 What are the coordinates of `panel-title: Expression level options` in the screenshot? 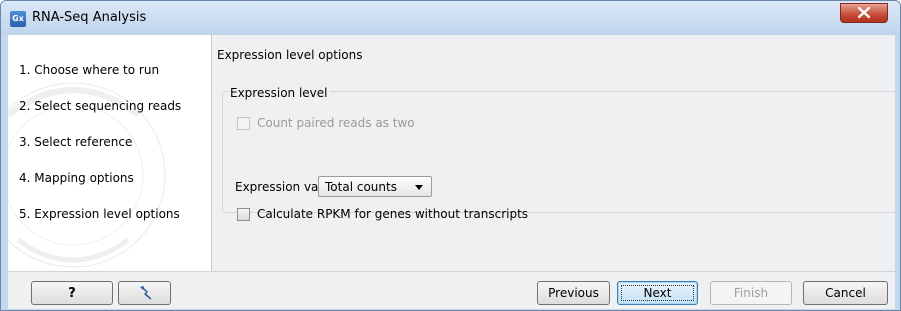 It's located at (290, 55).